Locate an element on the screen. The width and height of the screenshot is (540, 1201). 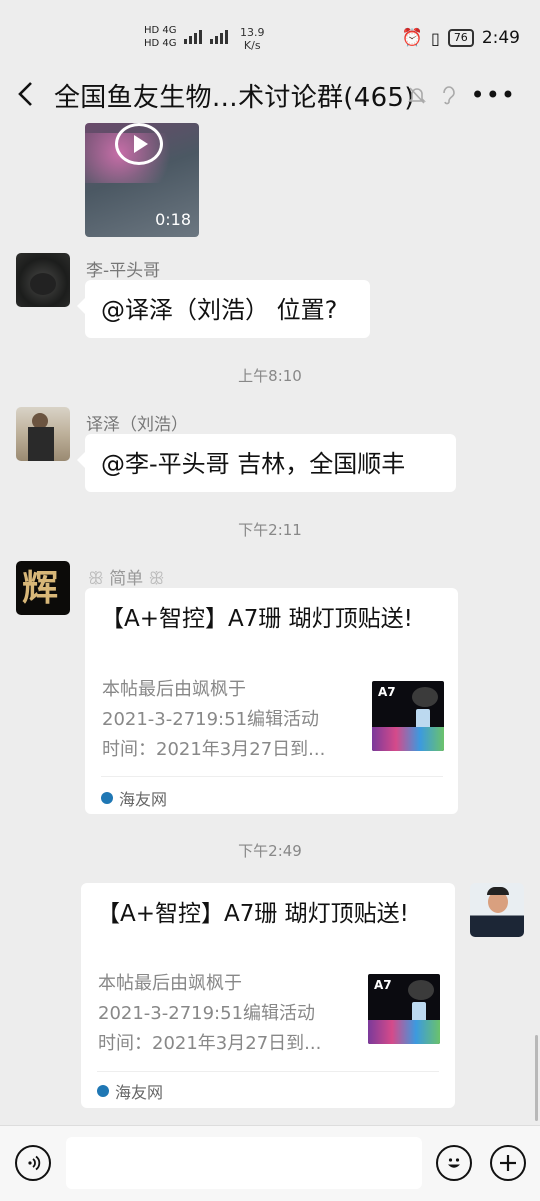
speed-value: 13.9 is located at coordinates (252, 32).